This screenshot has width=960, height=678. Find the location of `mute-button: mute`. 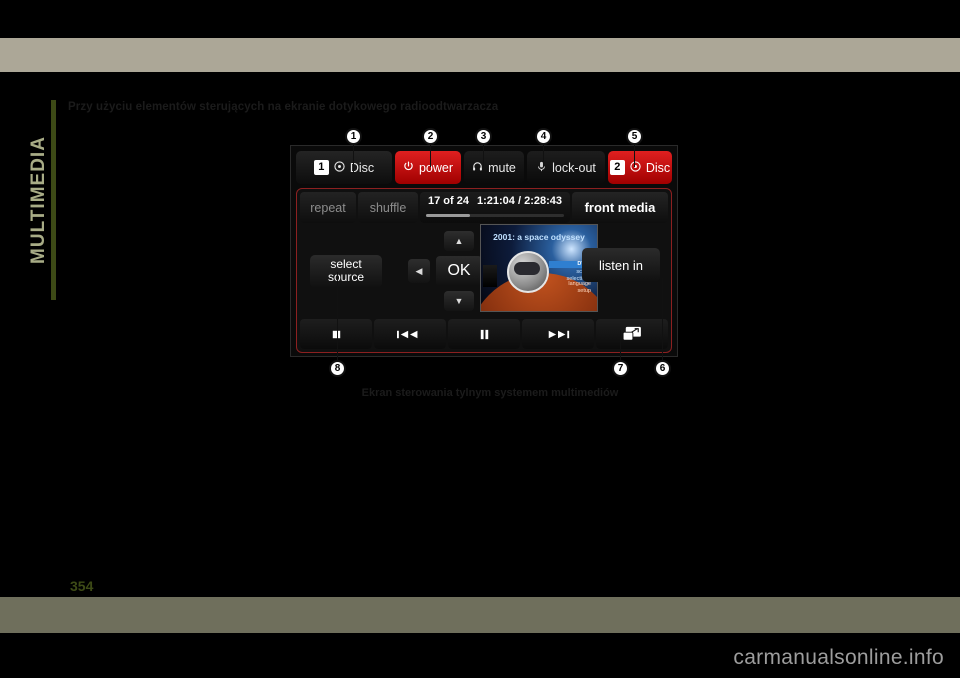

mute-button: mute is located at coordinates (494, 167).